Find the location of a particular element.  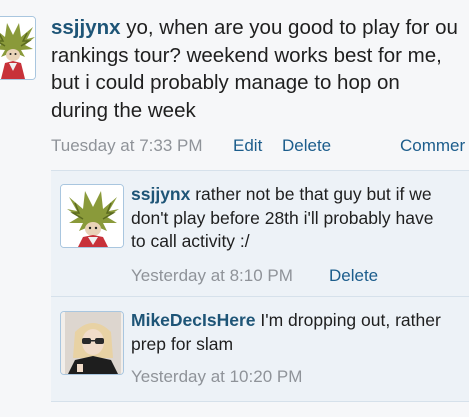

post-text-line-3: but i could probably manage to hop on is located at coordinates (225, 82).